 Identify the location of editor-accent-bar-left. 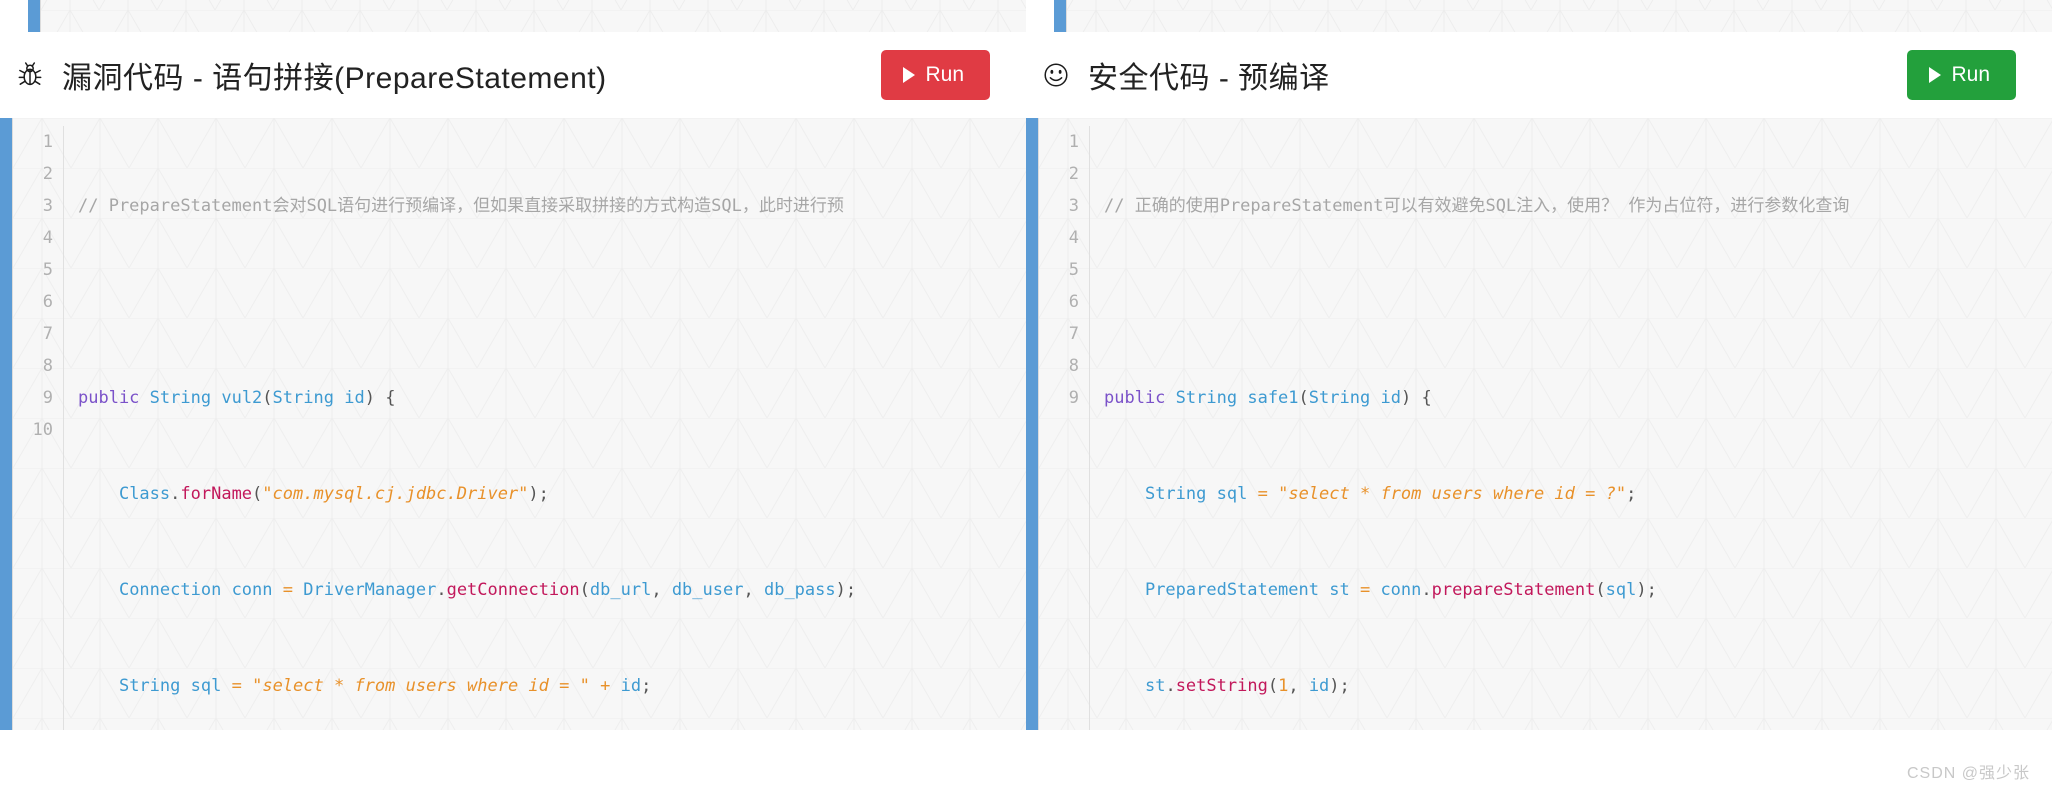
(6, 424).